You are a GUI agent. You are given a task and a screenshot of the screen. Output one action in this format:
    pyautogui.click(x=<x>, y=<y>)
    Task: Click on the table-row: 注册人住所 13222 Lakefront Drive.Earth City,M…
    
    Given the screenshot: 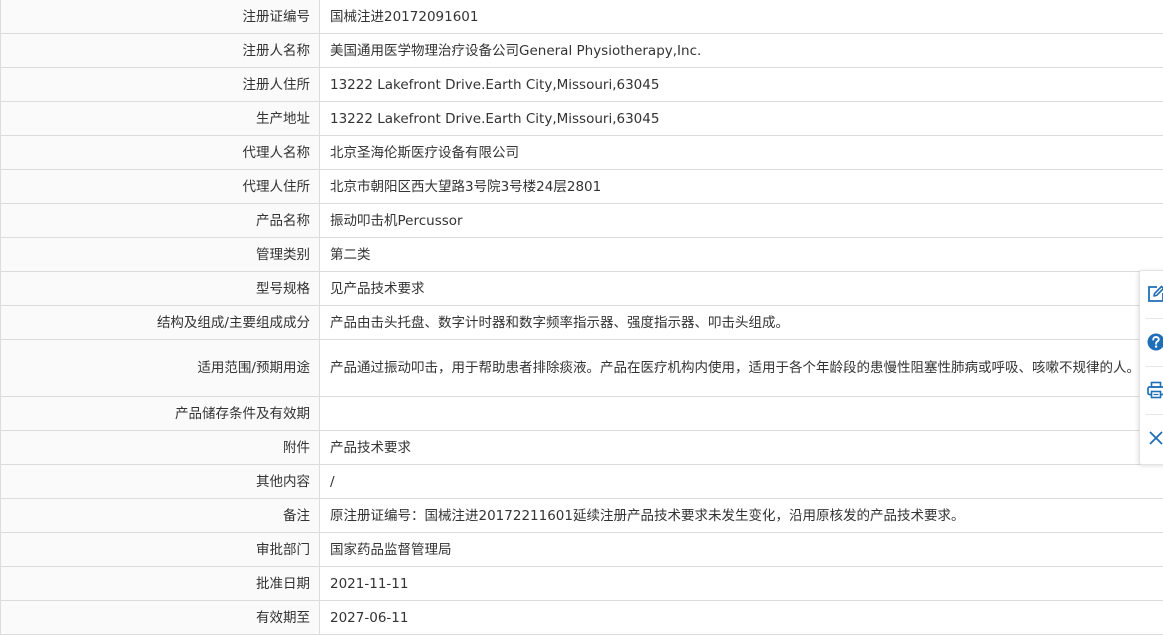 What is the action you would take?
    pyautogui.click(x=582, y=85)
    